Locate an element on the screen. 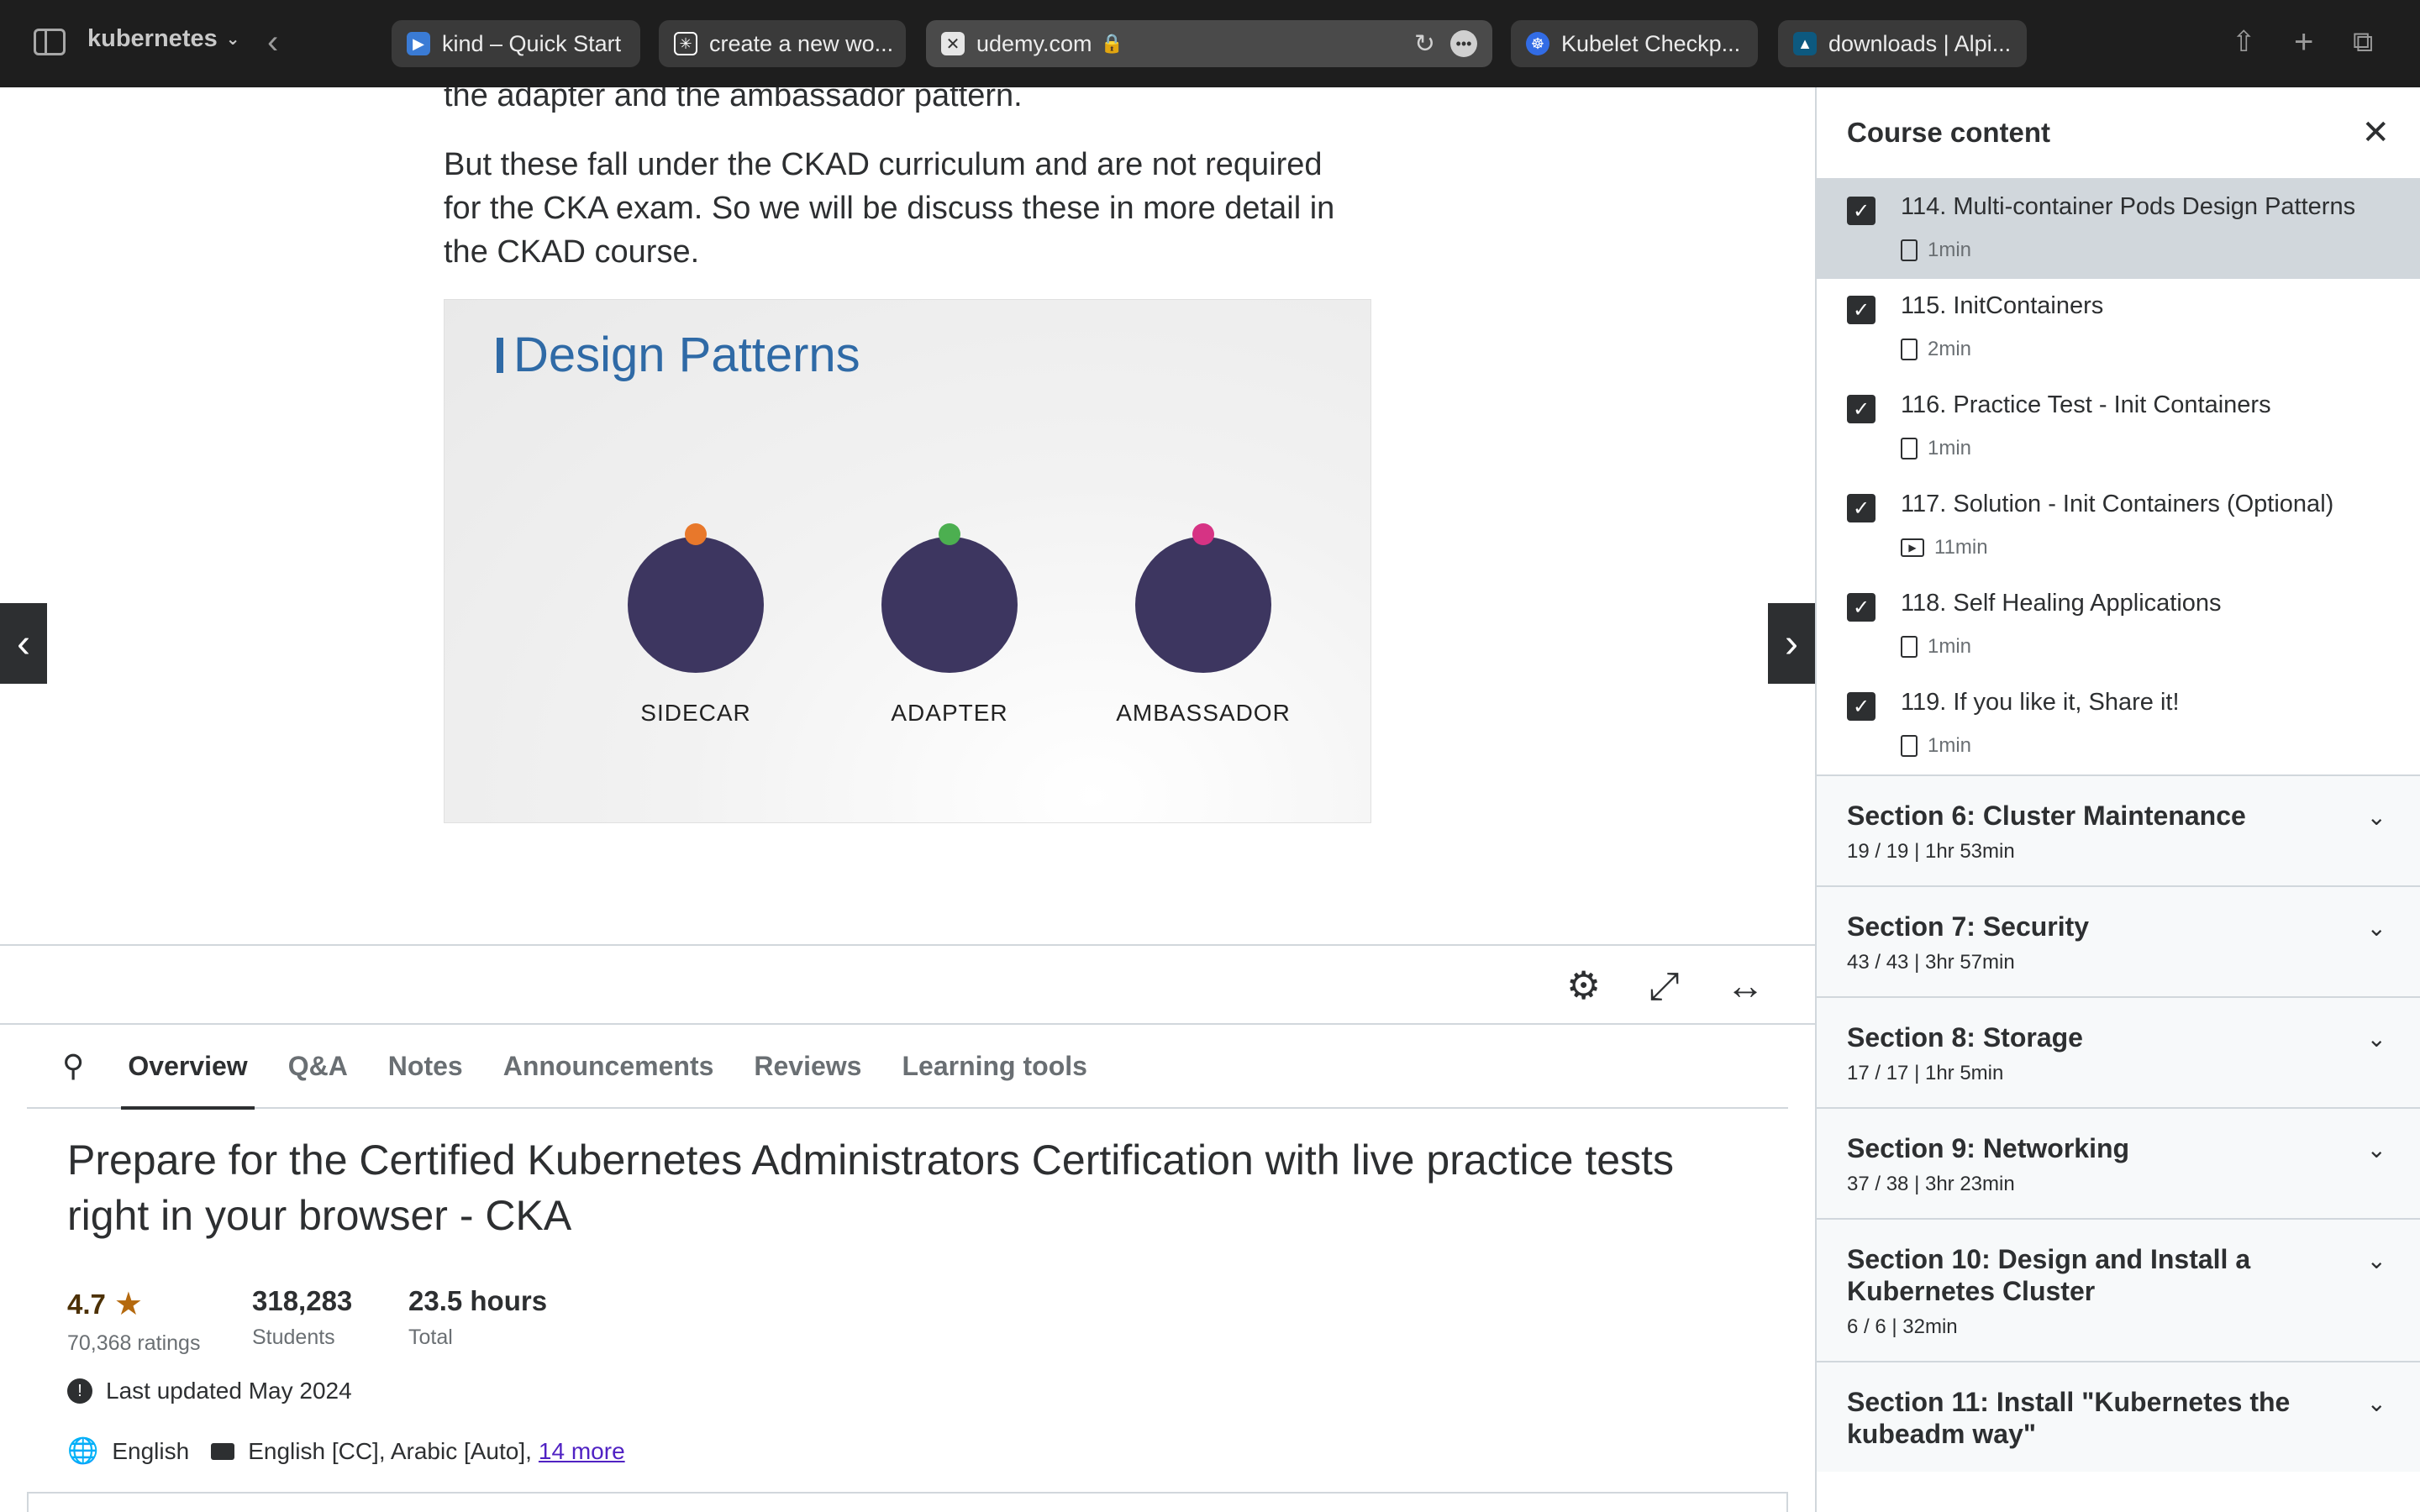 The height and width of the screenshot is (1512, 2420). lecture-item: ✓ 119. If you like it, Share it! 1min is located at coordinates (2118, 724).